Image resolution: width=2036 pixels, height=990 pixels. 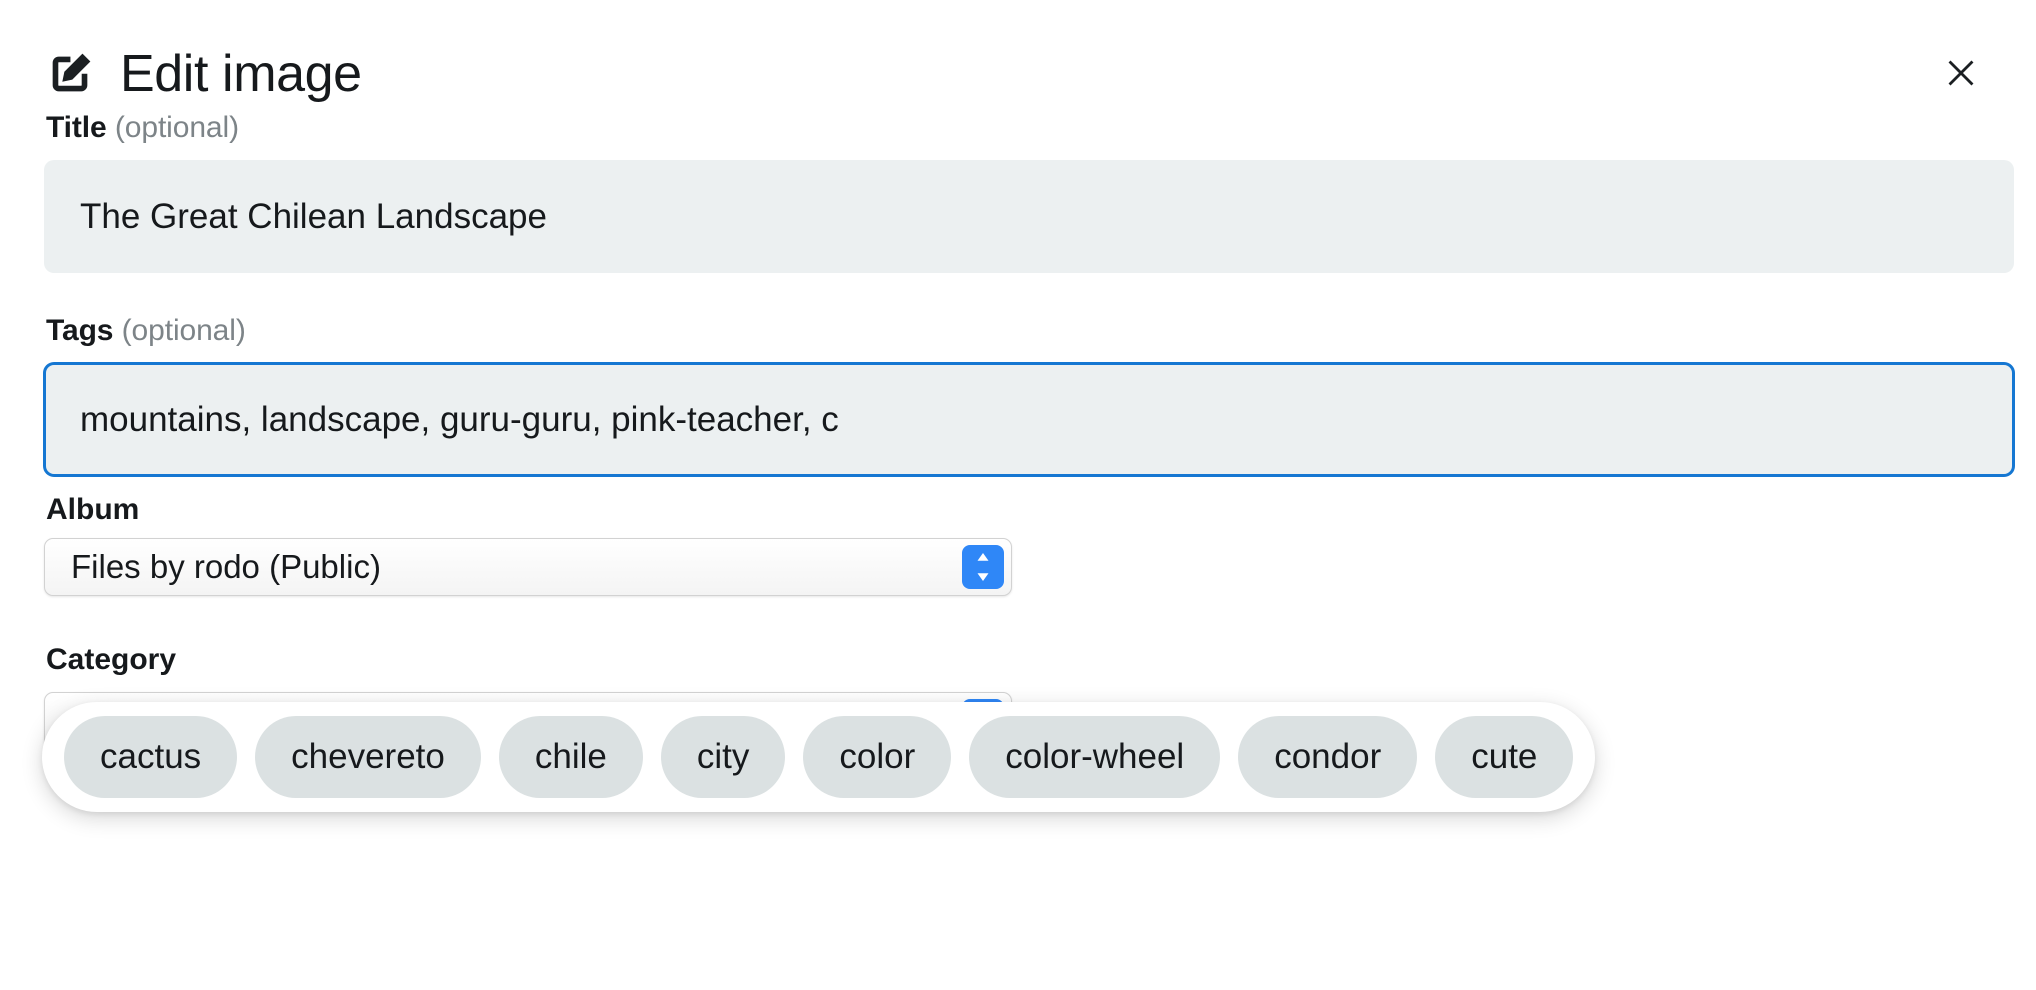 I want to click on tag-suggestion-pill: chevereto, so click(x=368, y=757).